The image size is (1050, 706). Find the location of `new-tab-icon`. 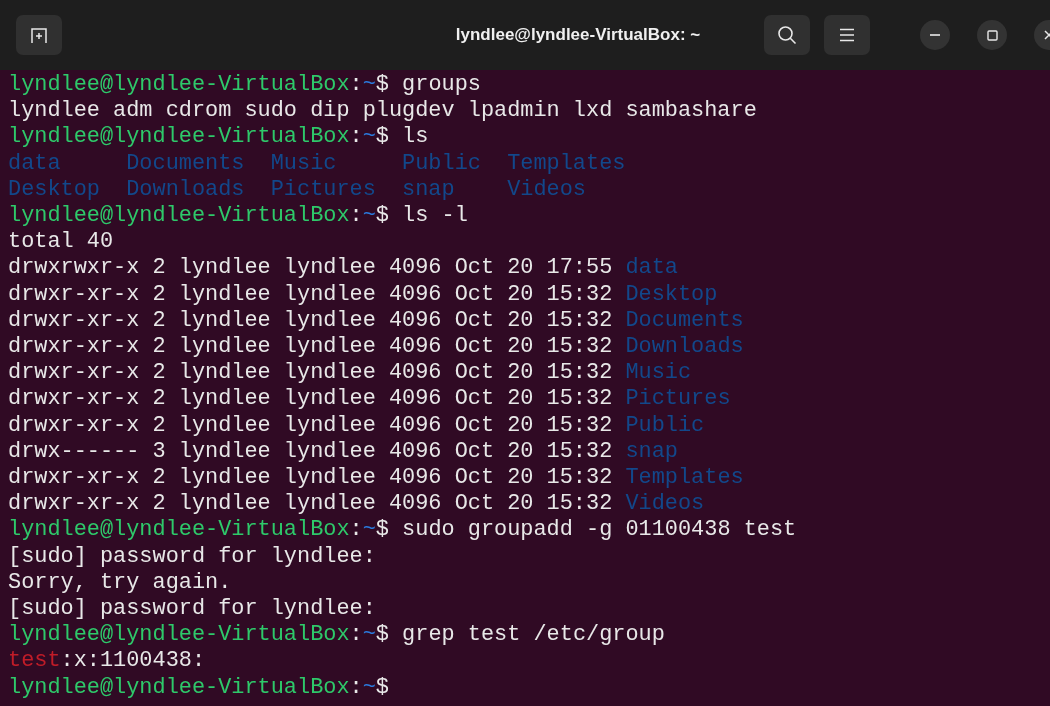

new-tab-icon is located at coordinates (39, 35).